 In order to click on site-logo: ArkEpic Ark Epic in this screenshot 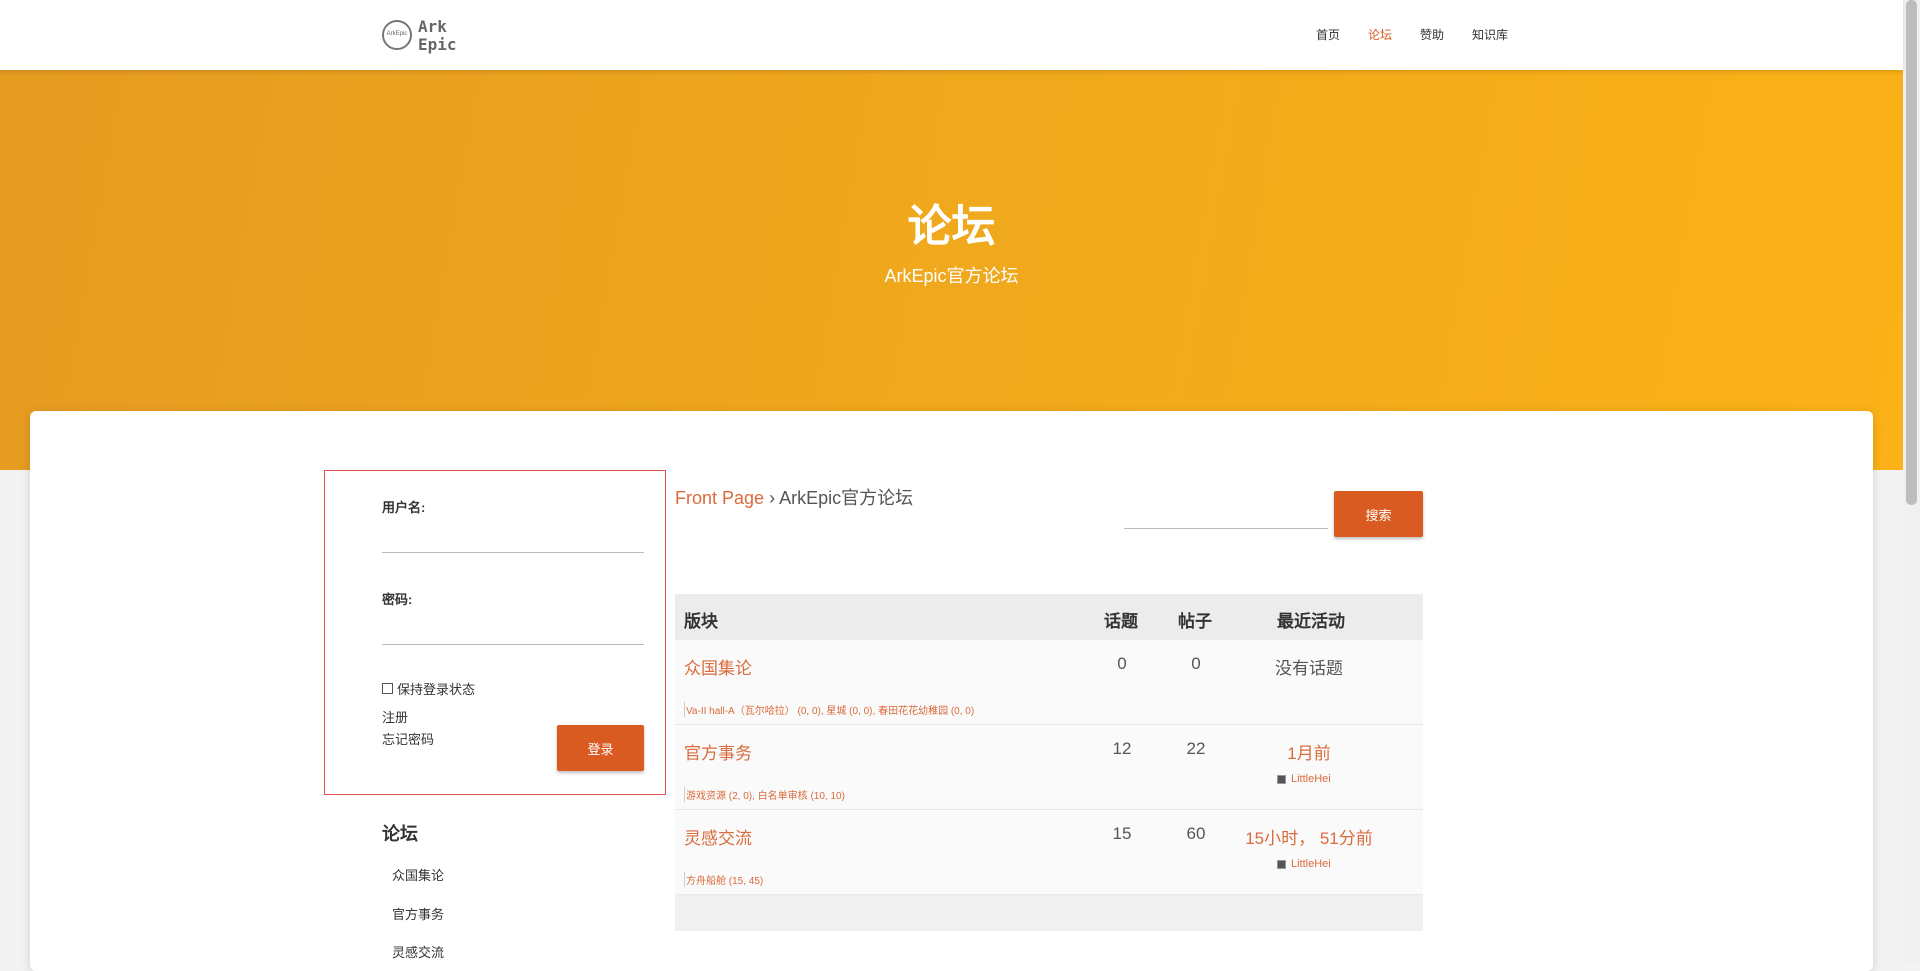, I will do `click(419, 36)`.